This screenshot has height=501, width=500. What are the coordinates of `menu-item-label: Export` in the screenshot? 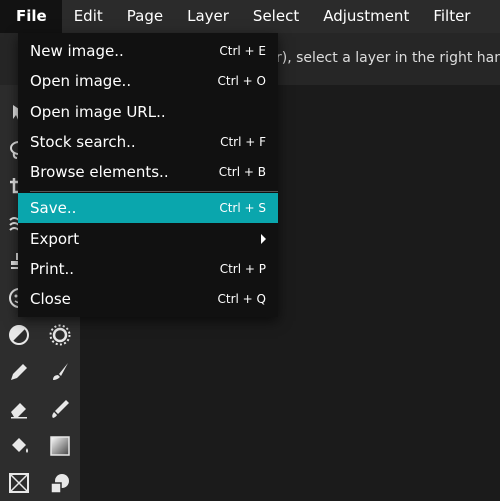 It's located at (55, 239).